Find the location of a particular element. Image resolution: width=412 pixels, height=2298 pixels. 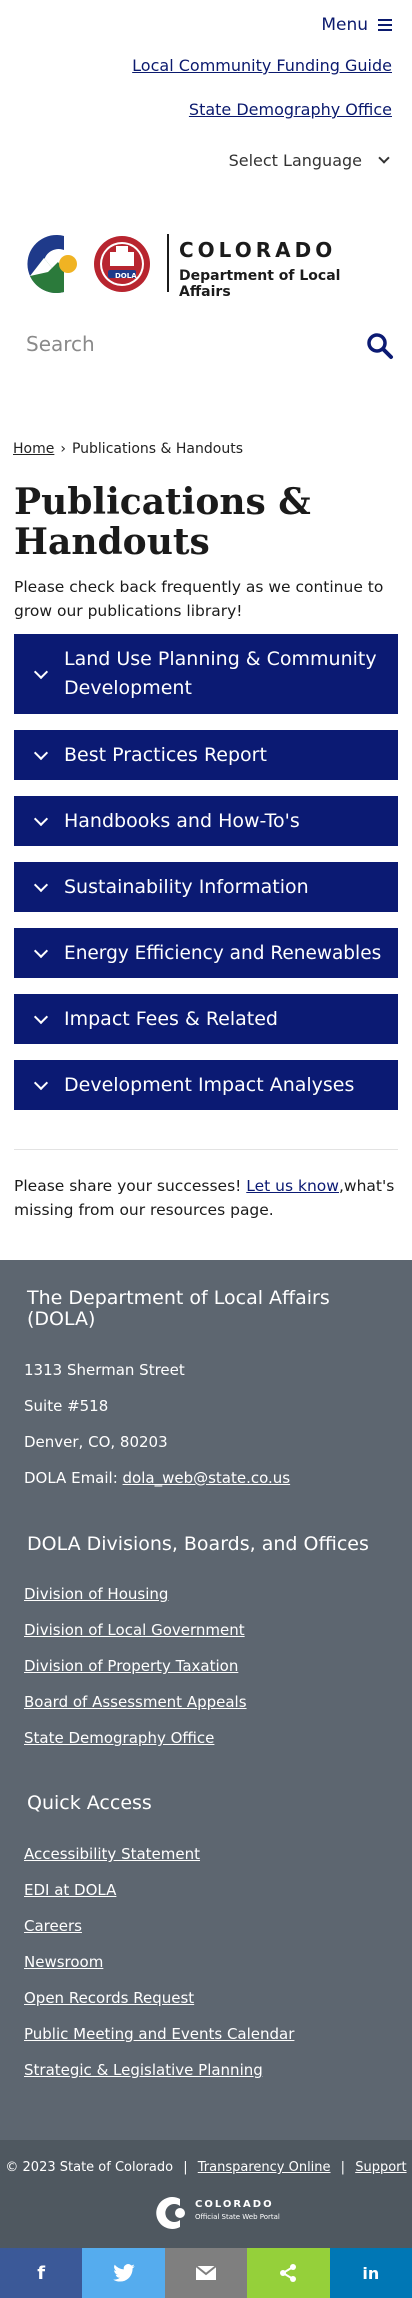

facebook-icon: f is located at coordinates (41, 2273).